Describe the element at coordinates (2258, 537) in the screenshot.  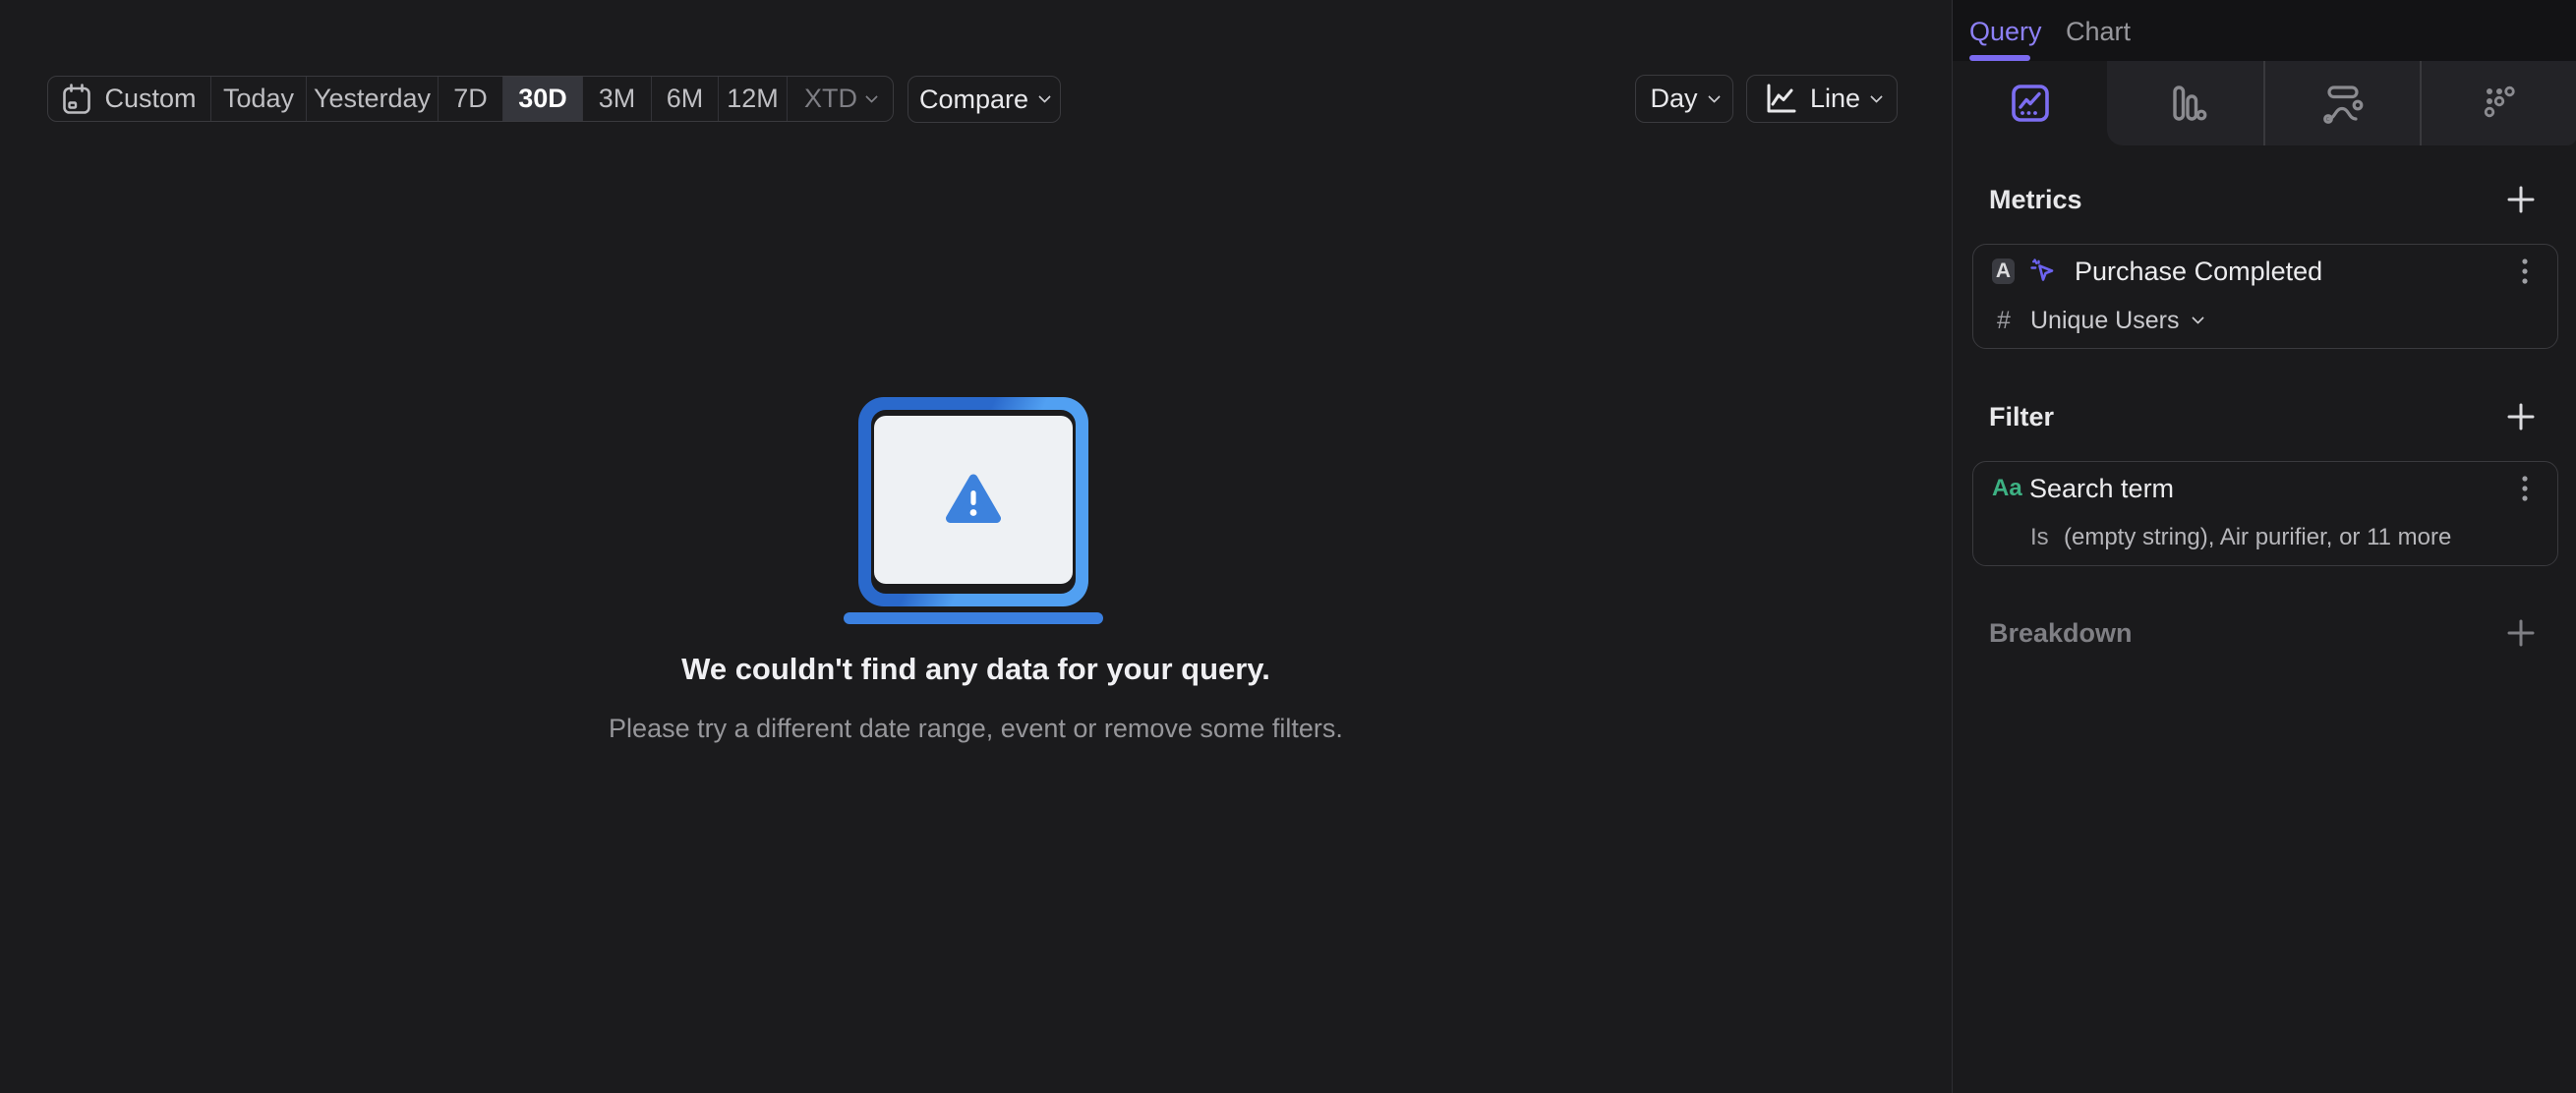
I see `filter-values: (empty string), Air purifier, or 11 more` at that location.